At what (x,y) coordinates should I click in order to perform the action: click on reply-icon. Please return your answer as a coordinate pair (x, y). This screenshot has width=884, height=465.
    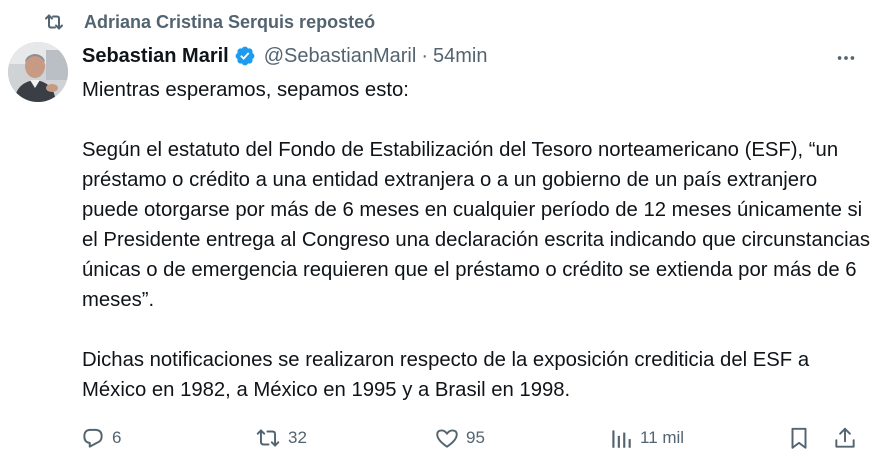
    Looking at the image, I should click on (93, 438).